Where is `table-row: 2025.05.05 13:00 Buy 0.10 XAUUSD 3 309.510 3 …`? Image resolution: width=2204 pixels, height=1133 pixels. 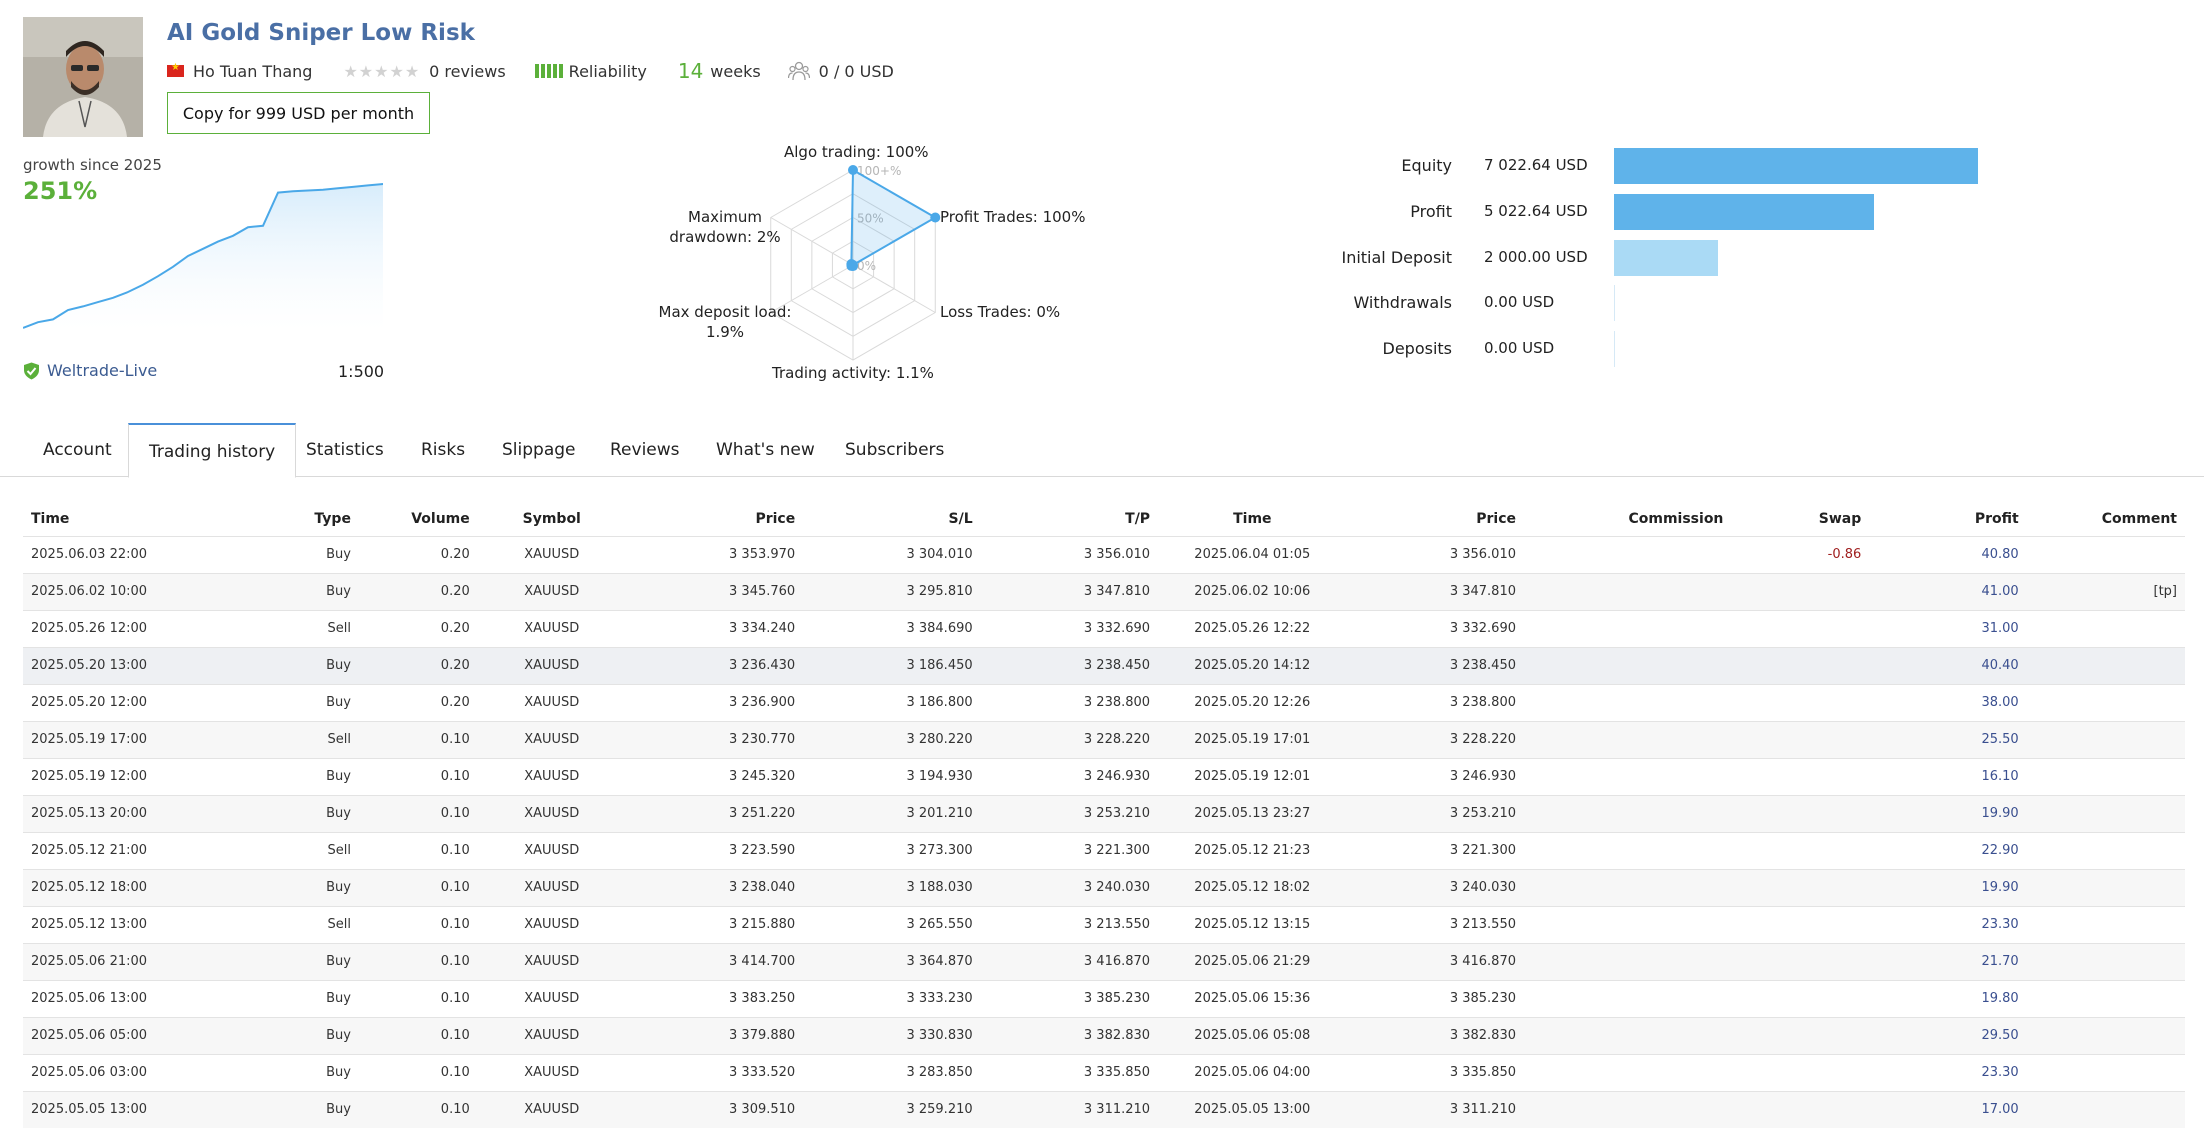
table-row: 2025.05.05 13:00 Buy 0.10 XAUUSD 3 309.510 3 … is located at coordinates (1104, 1109).